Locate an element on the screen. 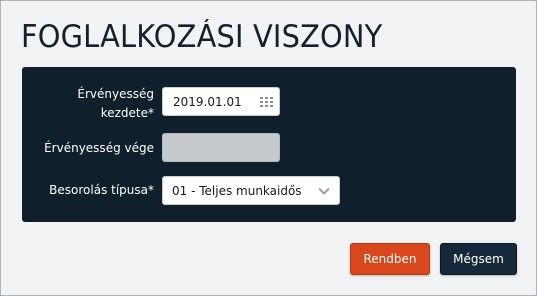 This screenshot has width=537, height=296. cancel-button: Mégsem is located at coordinates (478, 259).